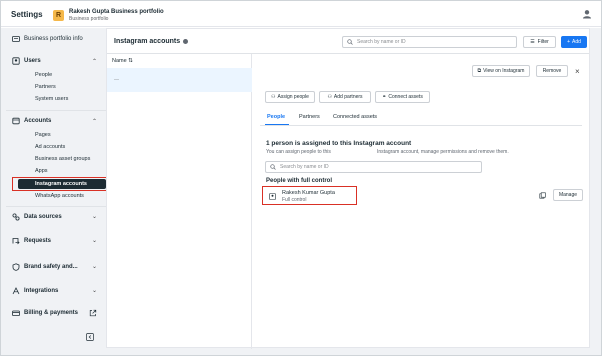 The image size is (602, 356). What do you see at coordinates (479, 71) in the screenshot?
I see `external-link-icon: ⧉` at bounding box center [479, 71].